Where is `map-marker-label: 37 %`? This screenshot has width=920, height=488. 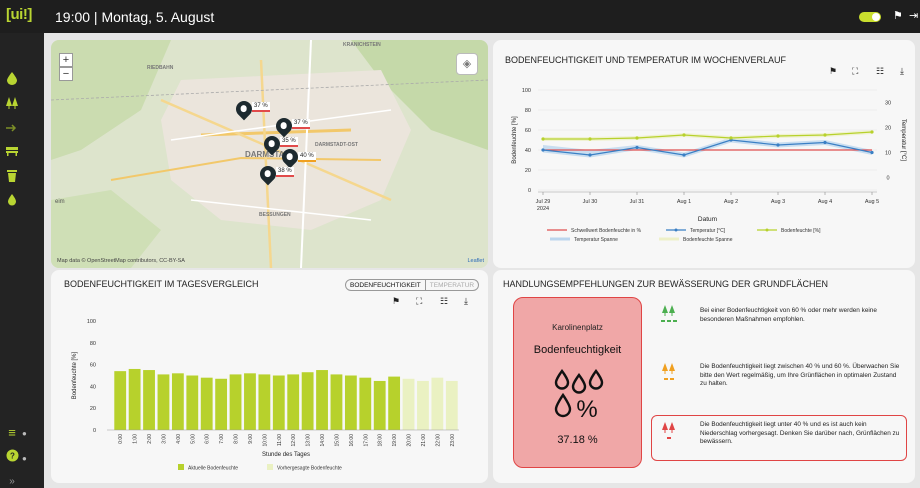
map-marker-label: 37 % is located at coordinates (261, 107).